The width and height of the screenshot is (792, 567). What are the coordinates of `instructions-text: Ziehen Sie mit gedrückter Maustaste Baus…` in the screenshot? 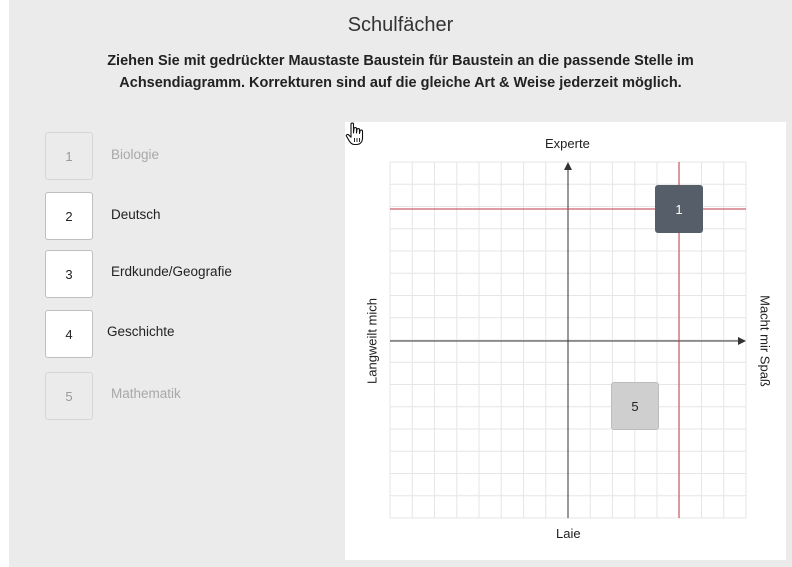 It's located at (400, 72).